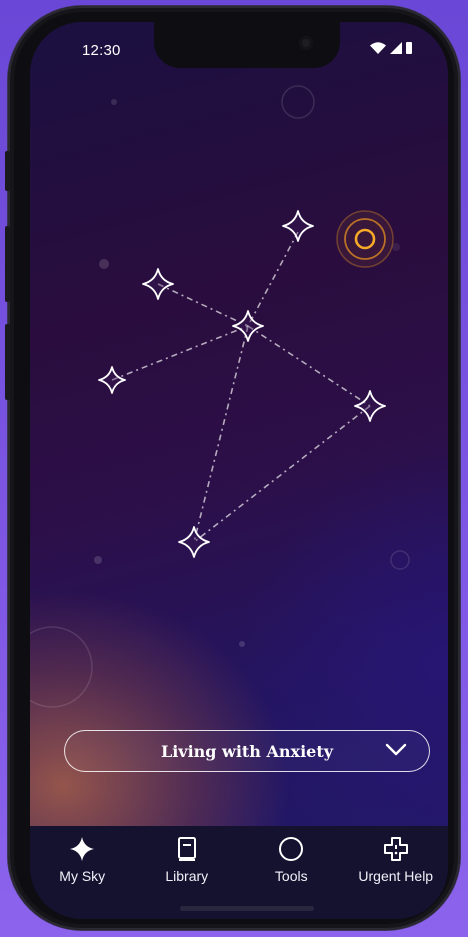 The width and height of the screenshot is (468, 937). Describe the element at coordinates (395, 849) in the screenshot. I see `medical-cross-icon` at that location.